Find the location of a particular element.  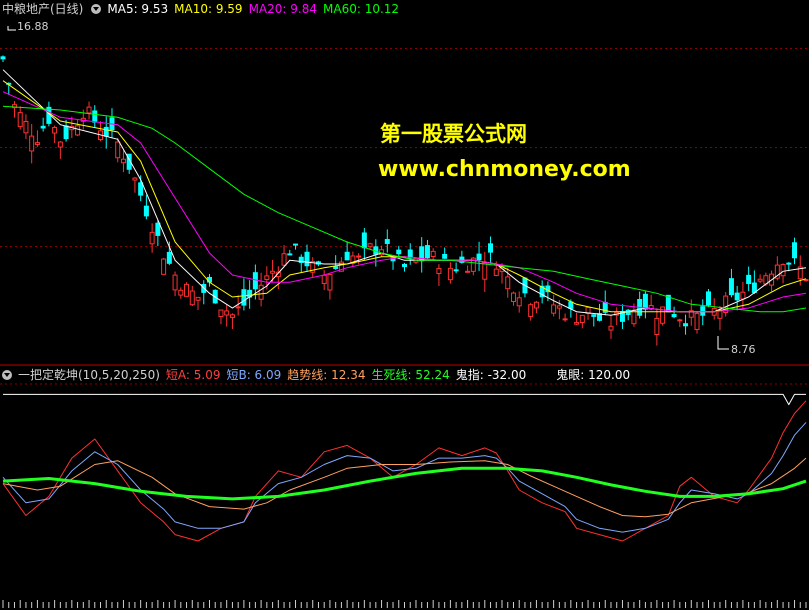

indicator-ma10: MA10: 9.59 is located at coordinates (208, 9).